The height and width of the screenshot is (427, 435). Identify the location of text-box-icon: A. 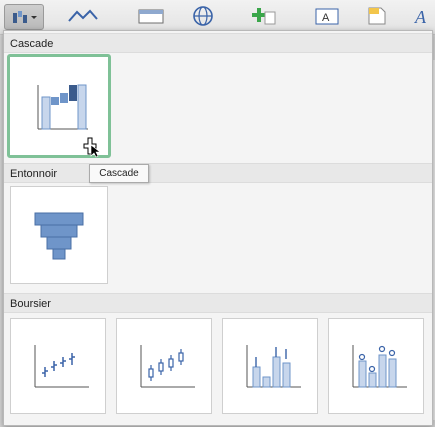
(327, 16).